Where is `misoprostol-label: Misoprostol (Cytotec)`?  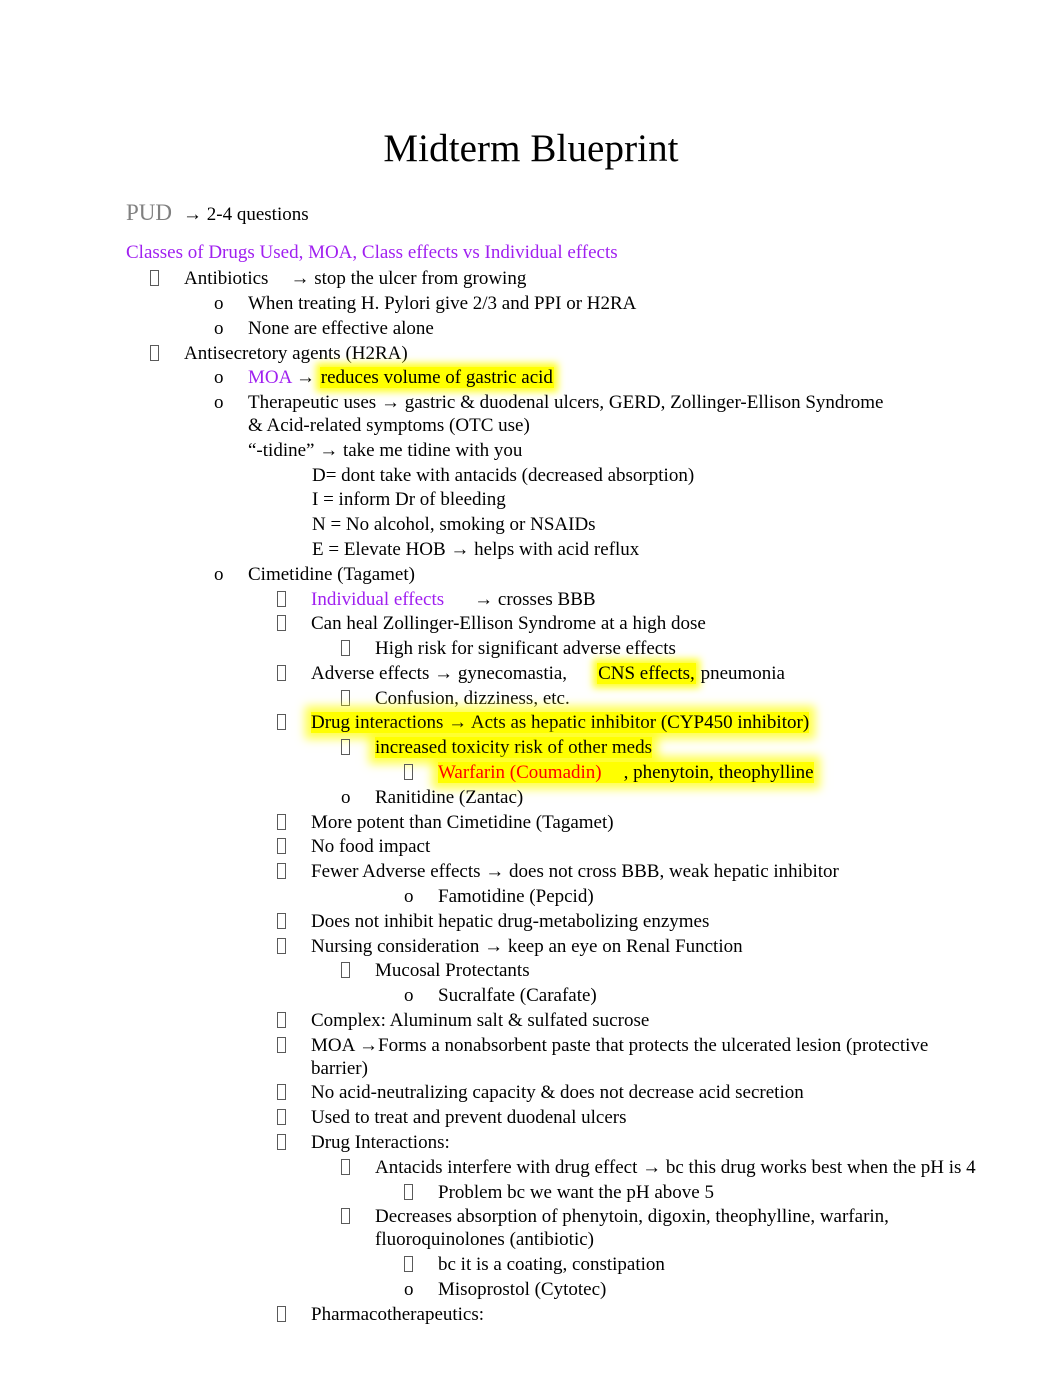
misoprostol-label: Misoprostol (Cytotec) is located at coordinates (522, 1289).